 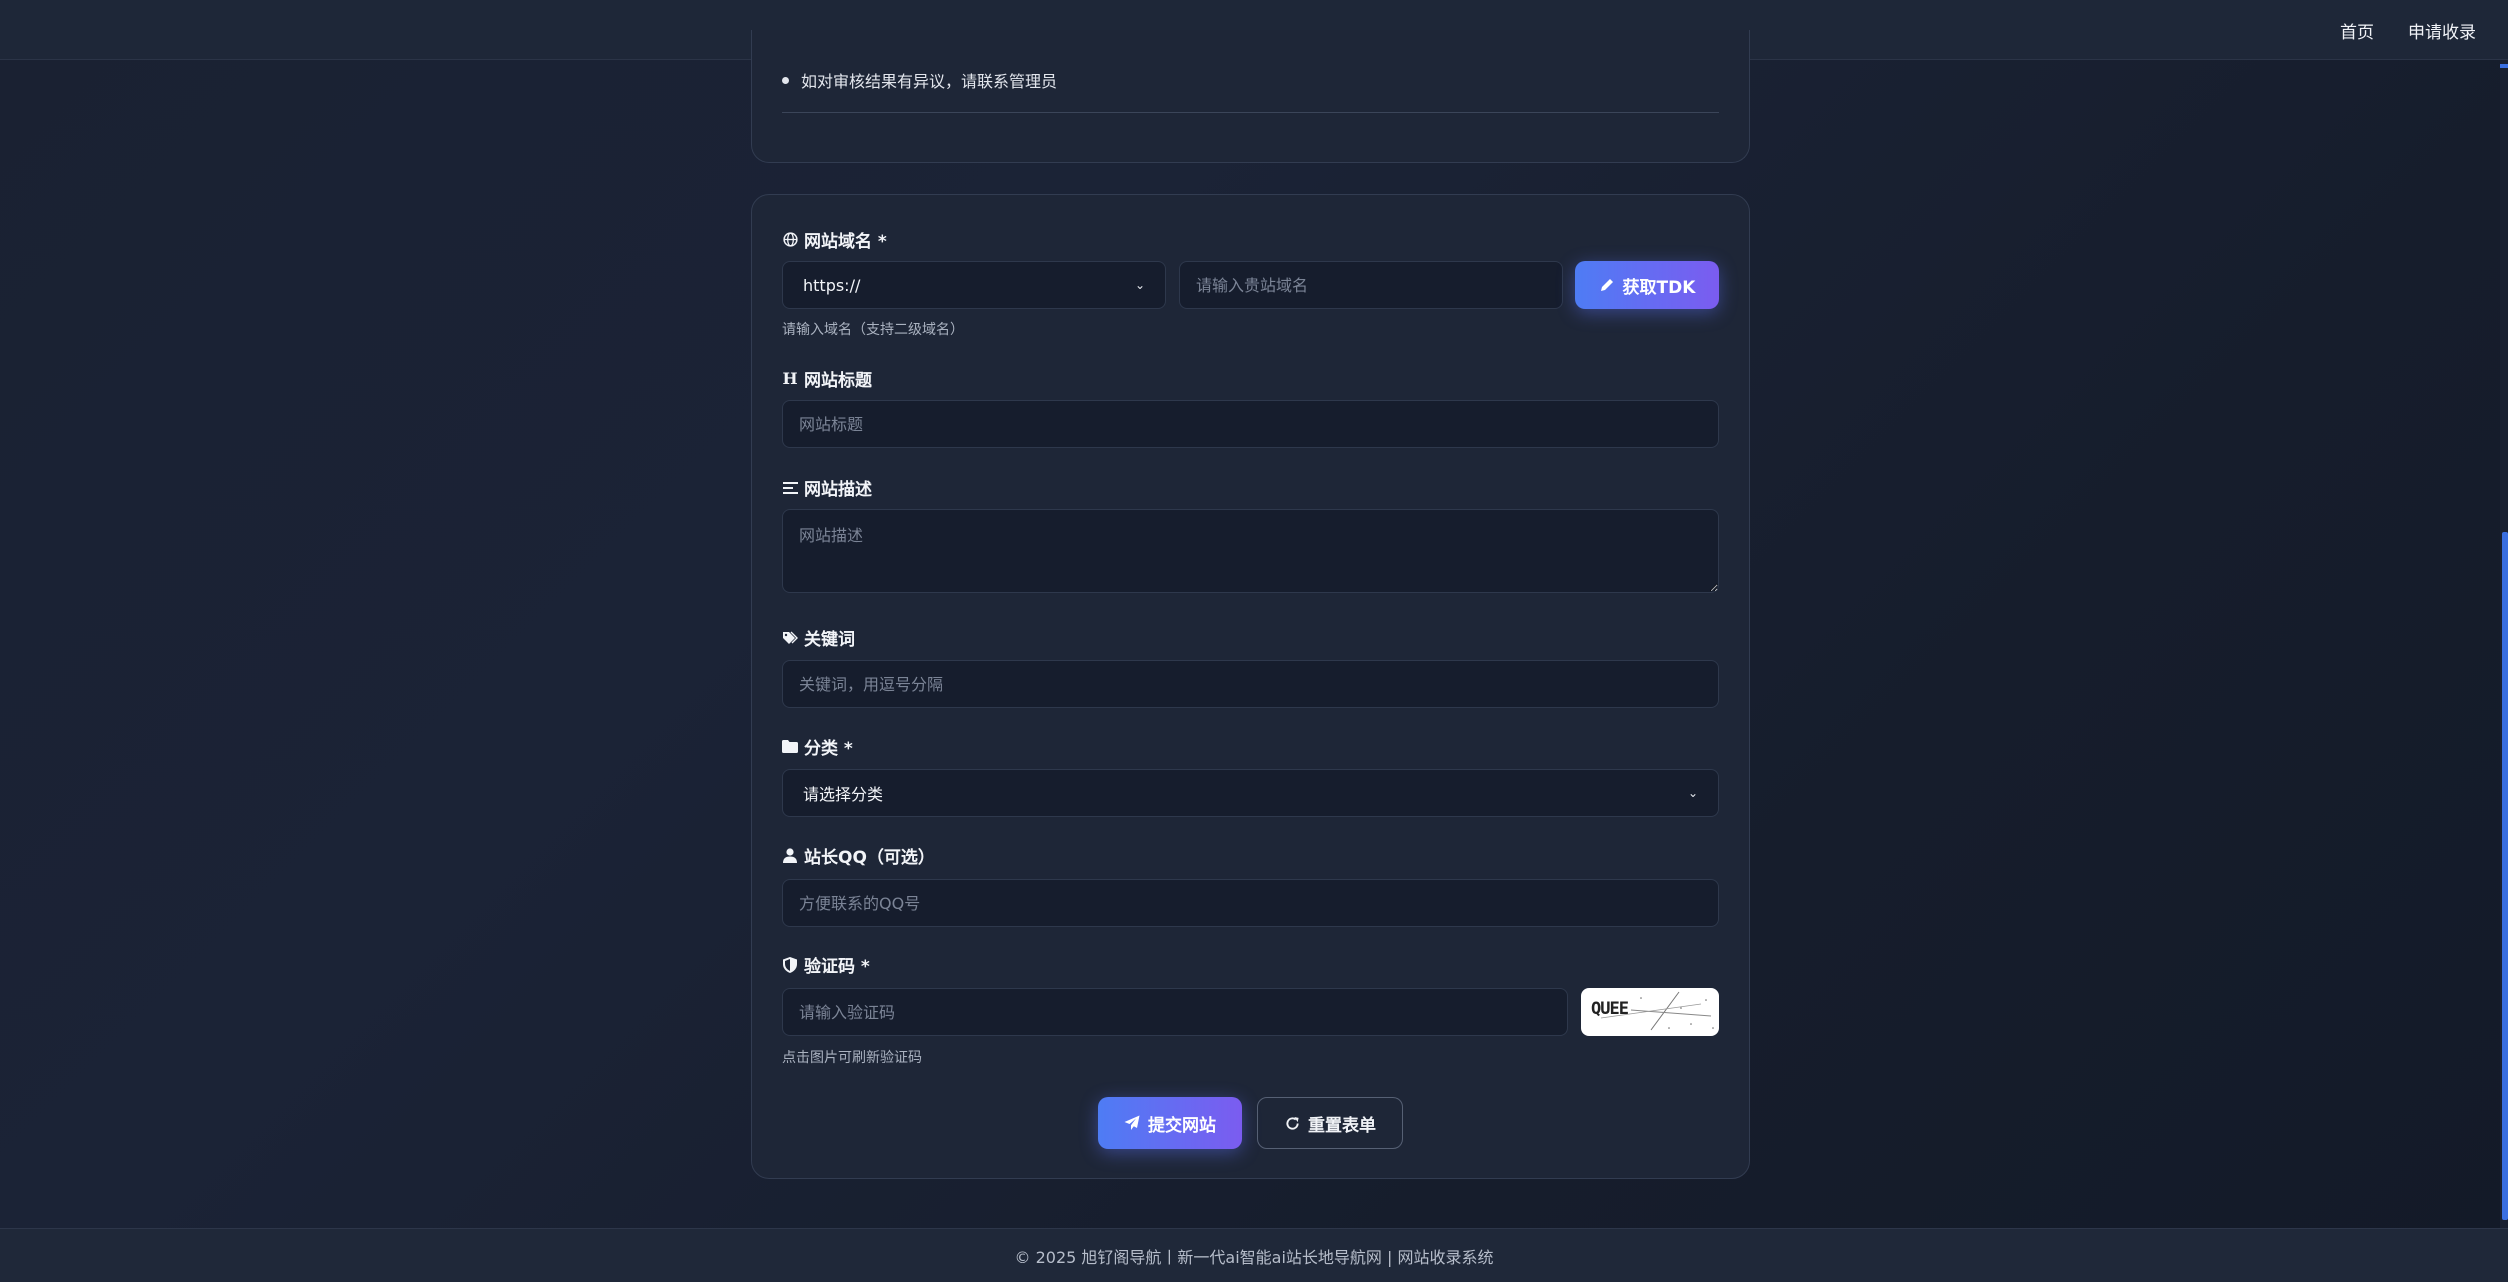 I want to click on qq-label: 站长QQ（可选）, so click(x=858, y=855).